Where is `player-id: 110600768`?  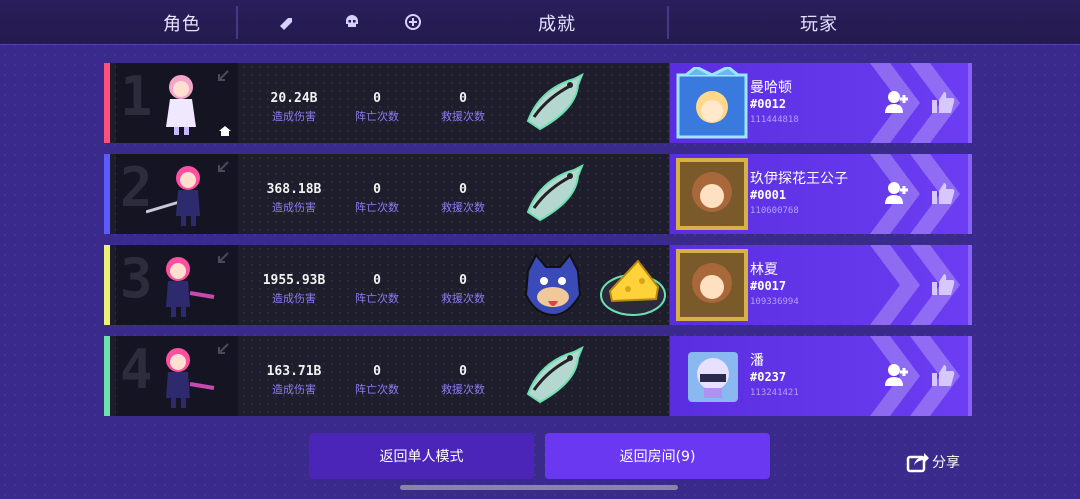 player-id: 110600768 is located at coordinates (774, 211).